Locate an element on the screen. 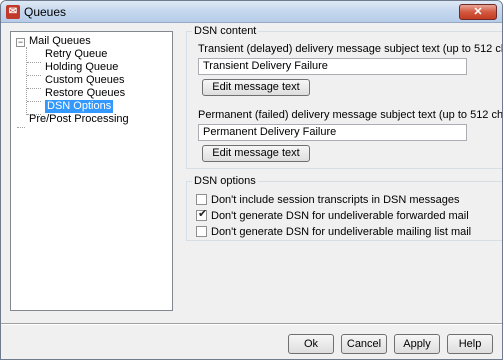 Image resolution: width=503 pixels, height=360 pixels. group-title-dsn-content: DSN content is located at coordinates (225, 31).